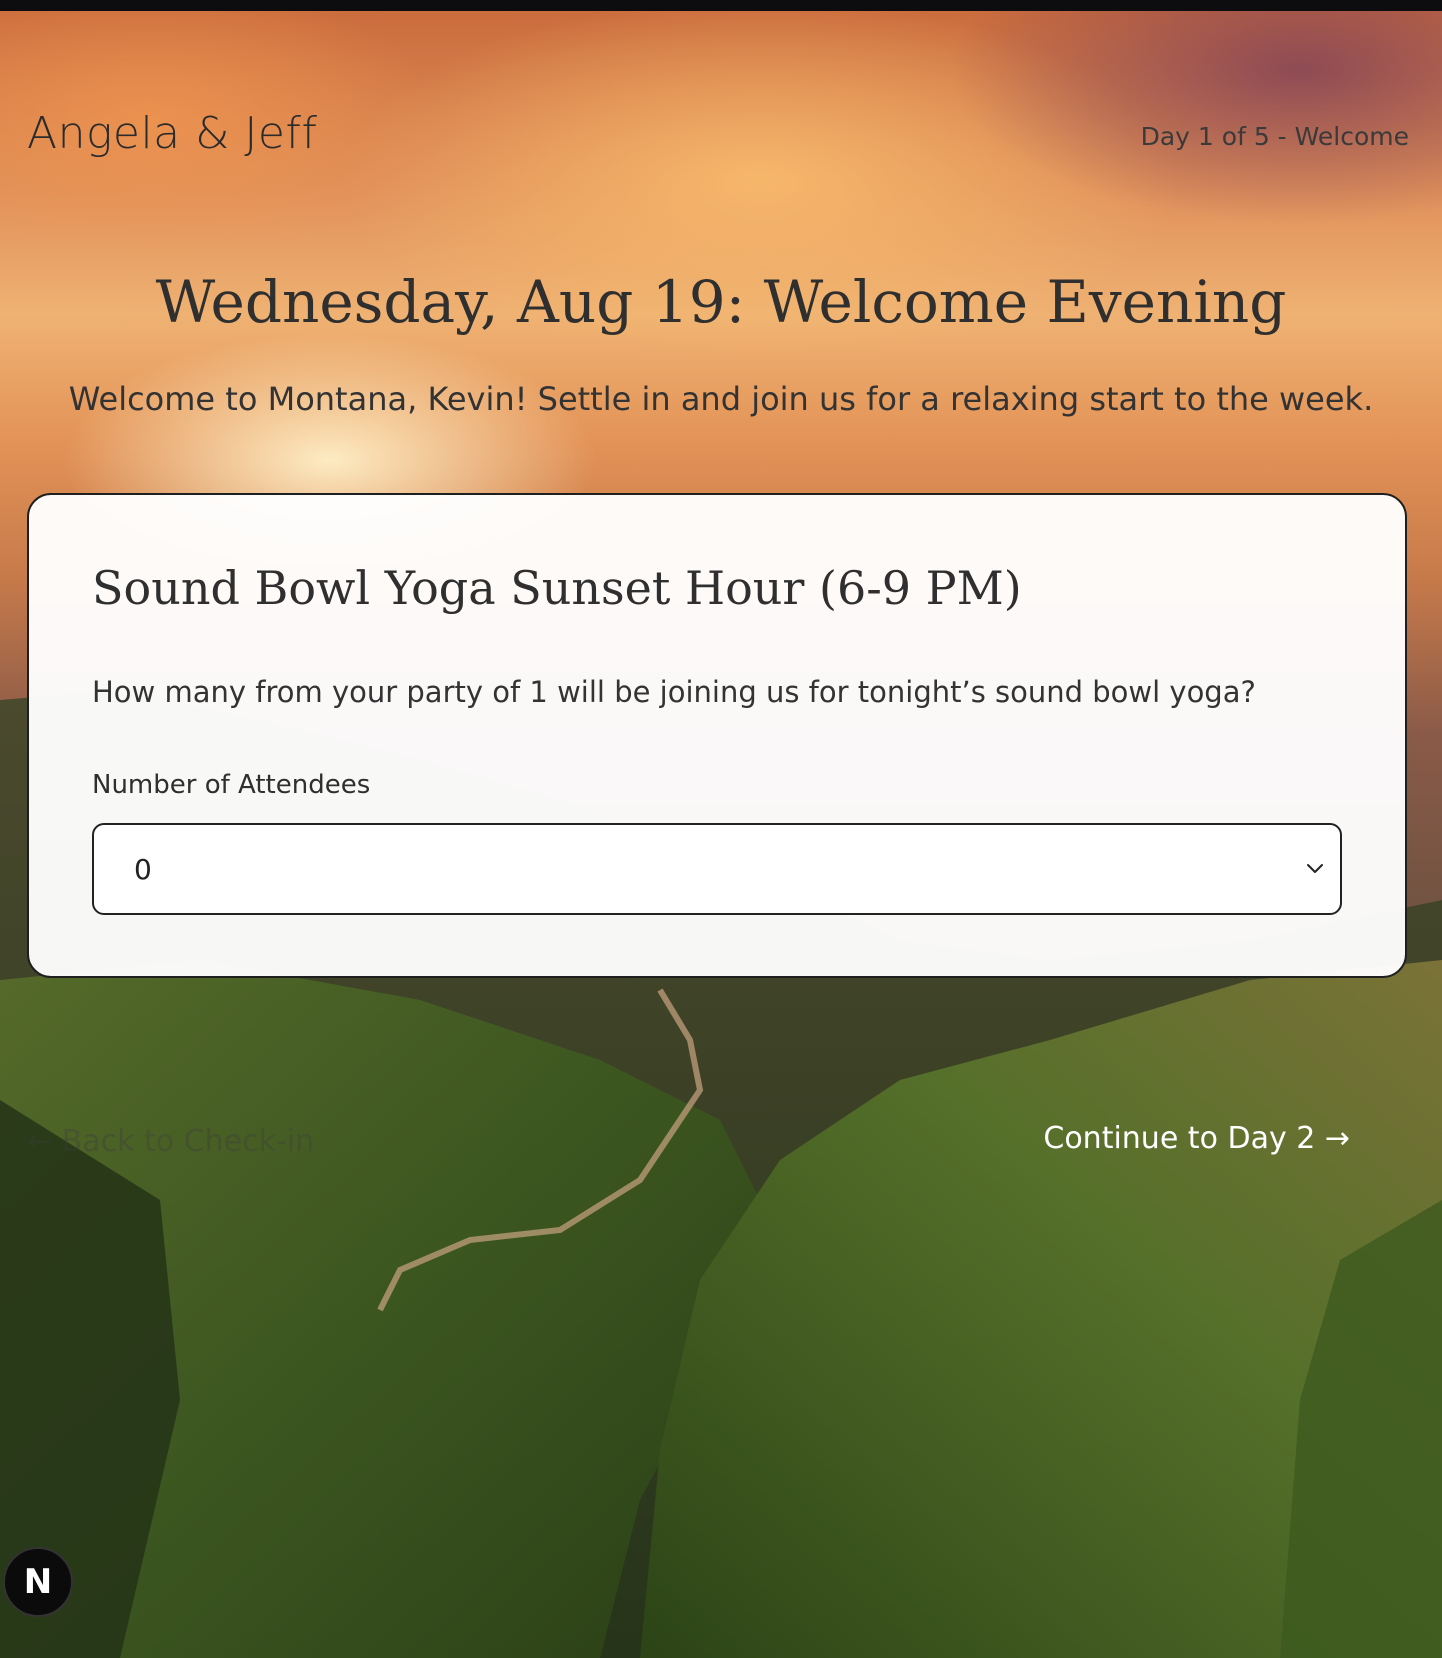 Image resolution: width=1442 pixels, height=1658 pixels. I want to click on day-progress-indicator: Day 1 of 5 - Welcome, so click(1274, 136).